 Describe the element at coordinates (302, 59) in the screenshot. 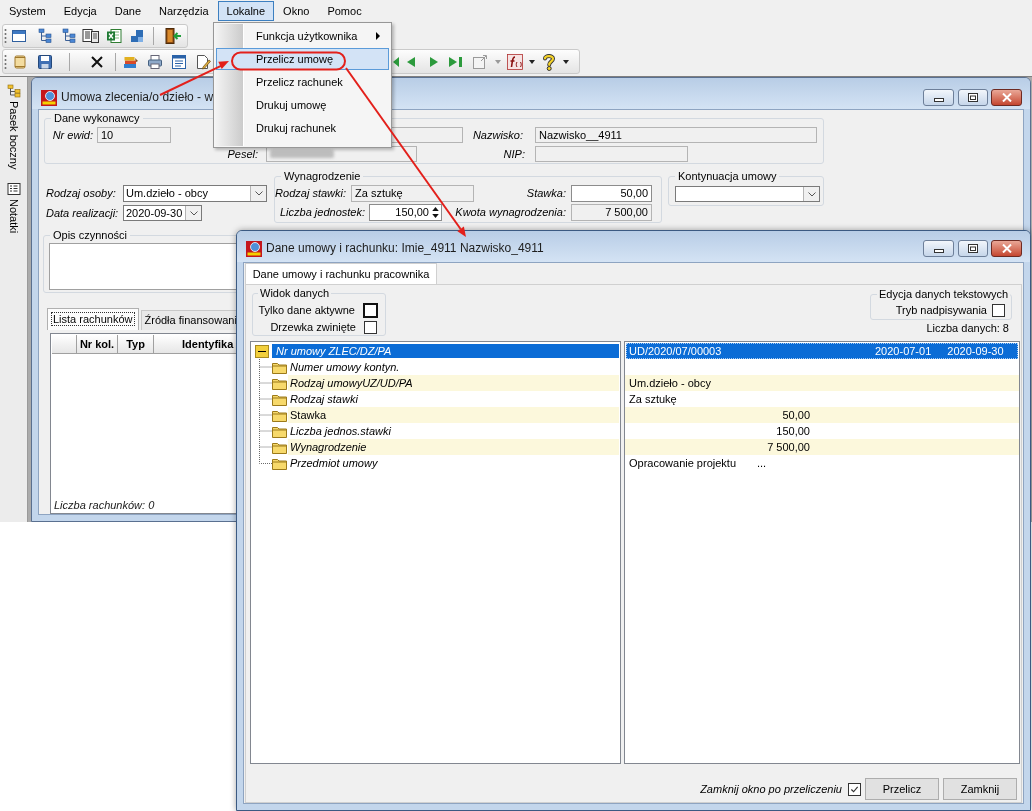

I see `menu-item: Przelicz umowę` at that location.